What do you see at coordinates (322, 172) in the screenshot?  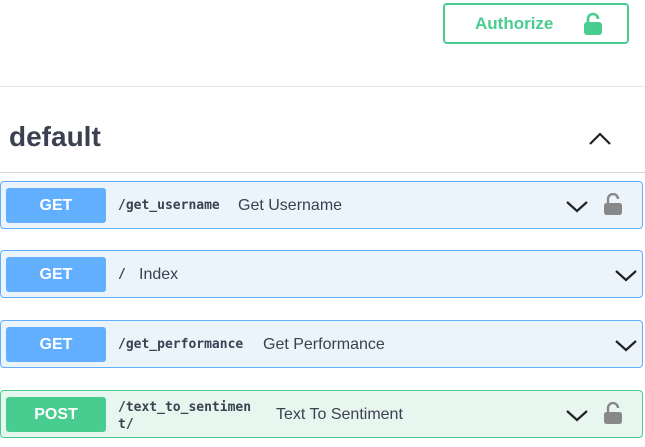 I see `section-divider` at bounding box center [322, 172].